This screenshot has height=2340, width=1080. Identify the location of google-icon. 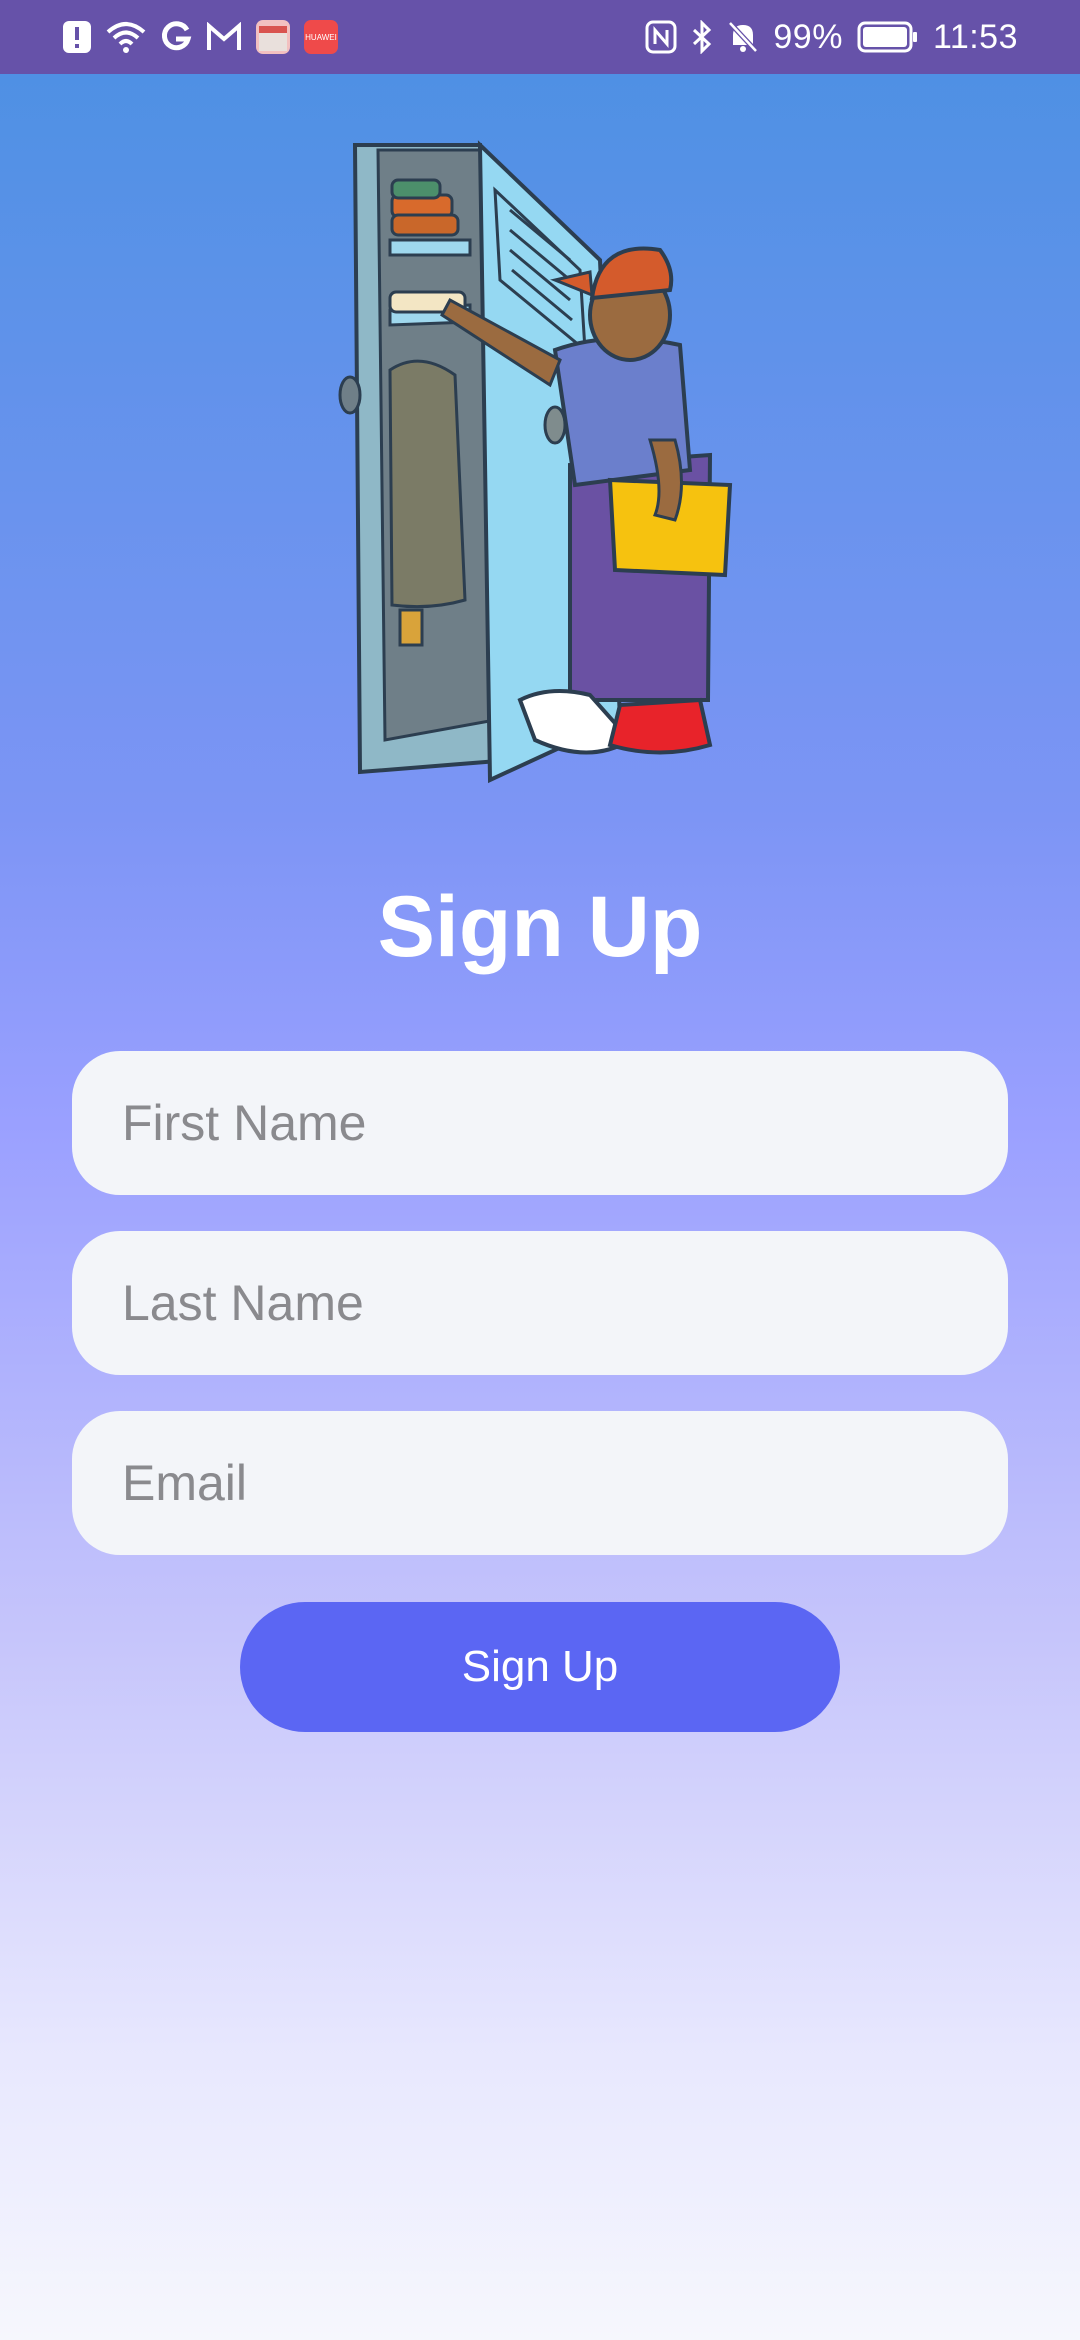
(176, 37).